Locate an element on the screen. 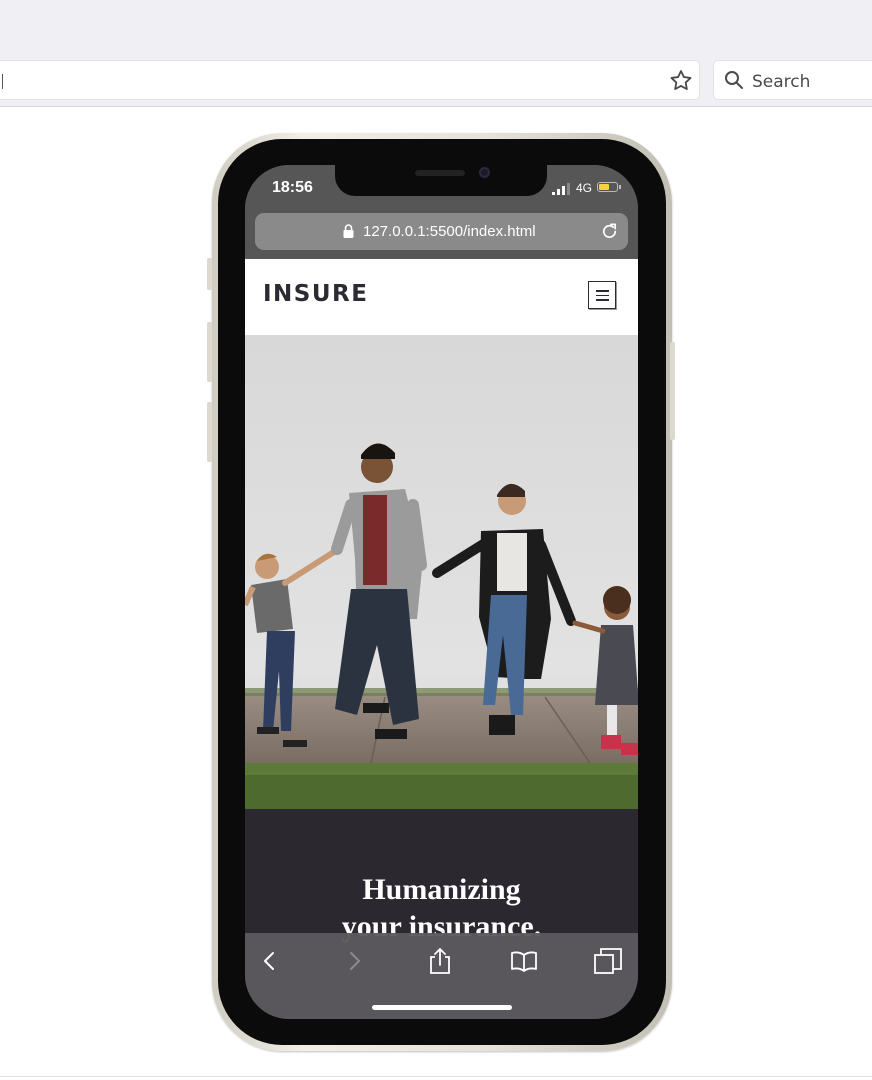 The image size is (872, 1080). forward-icon is located at coordinates (355, 961).